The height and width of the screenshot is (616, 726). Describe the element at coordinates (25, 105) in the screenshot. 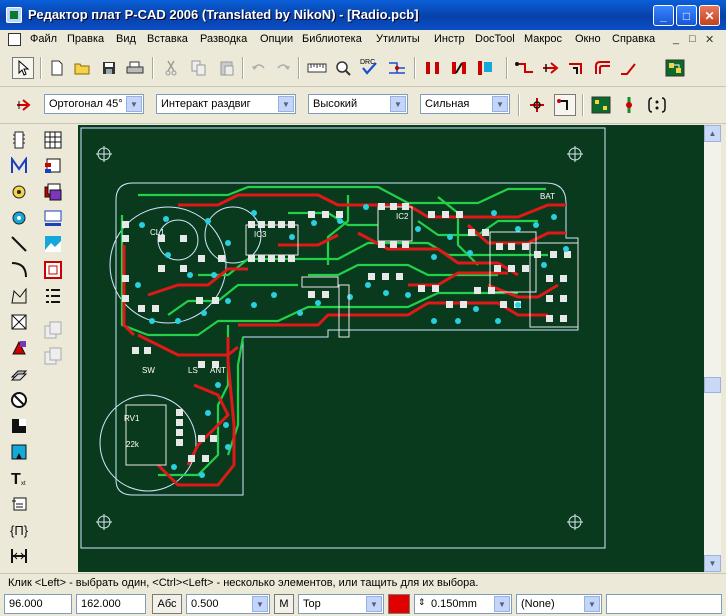

I see `route-mode-icon` at that location.